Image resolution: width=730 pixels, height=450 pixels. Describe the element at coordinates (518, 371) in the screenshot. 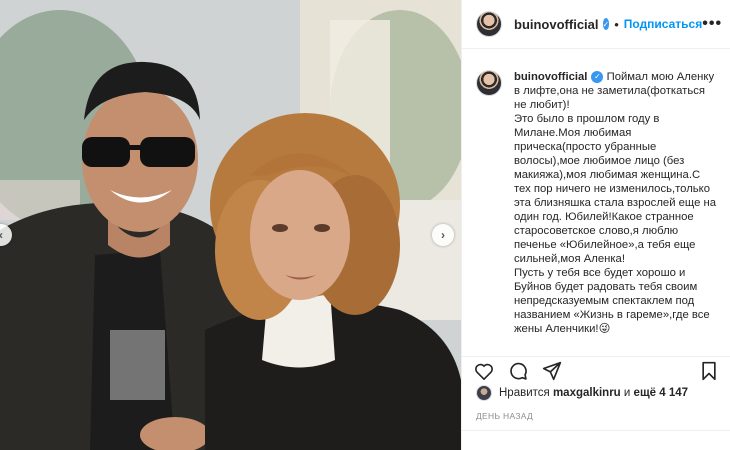

I see `comment-icon` at that location.